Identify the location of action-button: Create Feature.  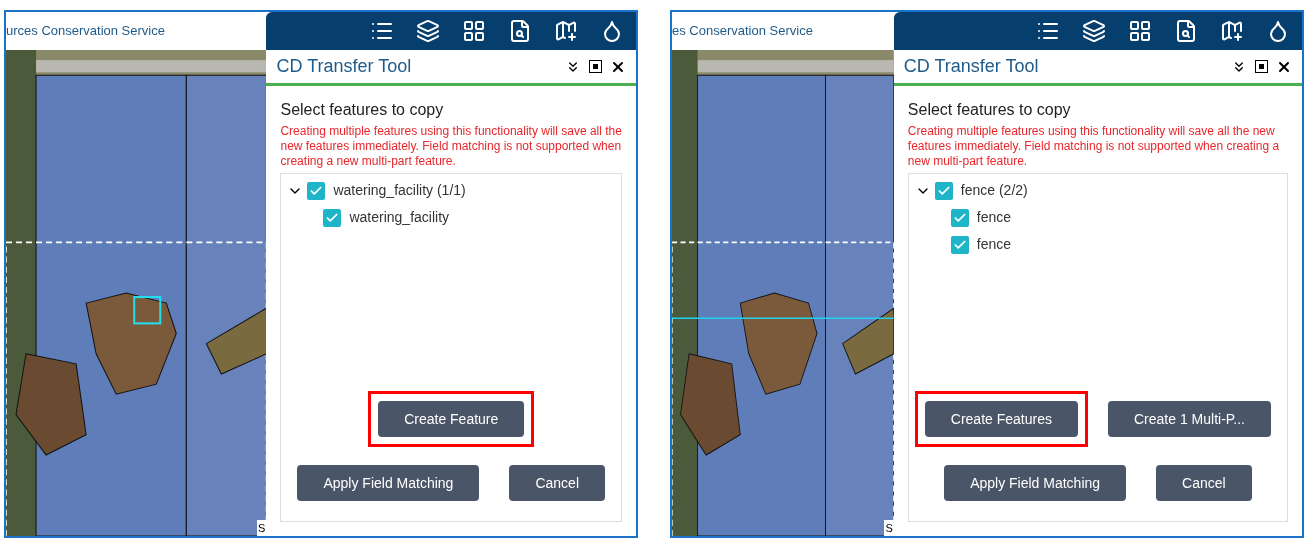
(451, 419).